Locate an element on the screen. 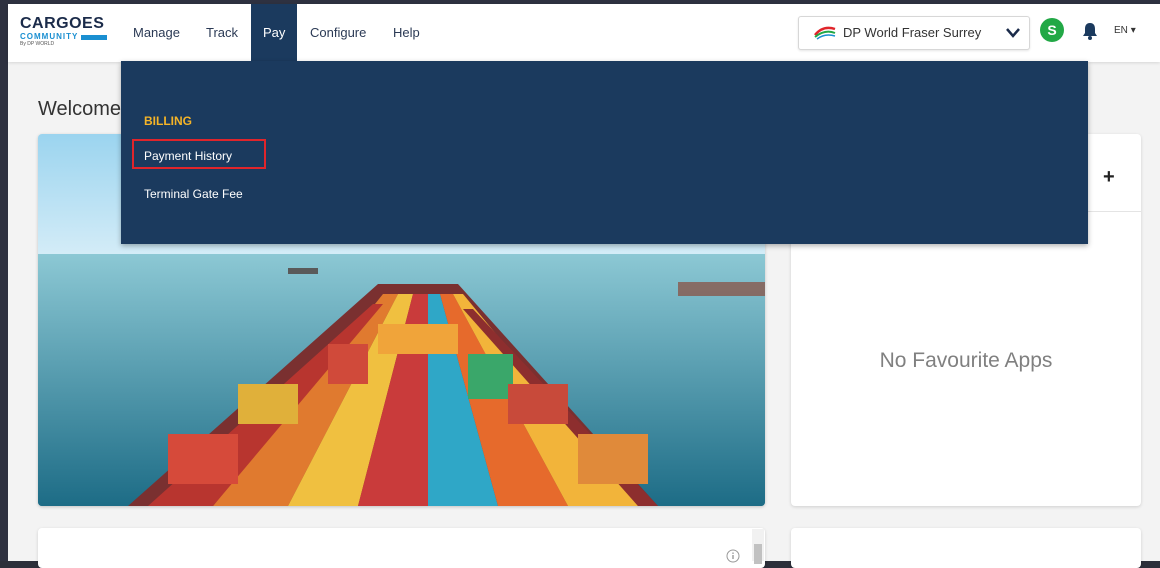  page-title: Welcome is located at coordinates (79, 109).